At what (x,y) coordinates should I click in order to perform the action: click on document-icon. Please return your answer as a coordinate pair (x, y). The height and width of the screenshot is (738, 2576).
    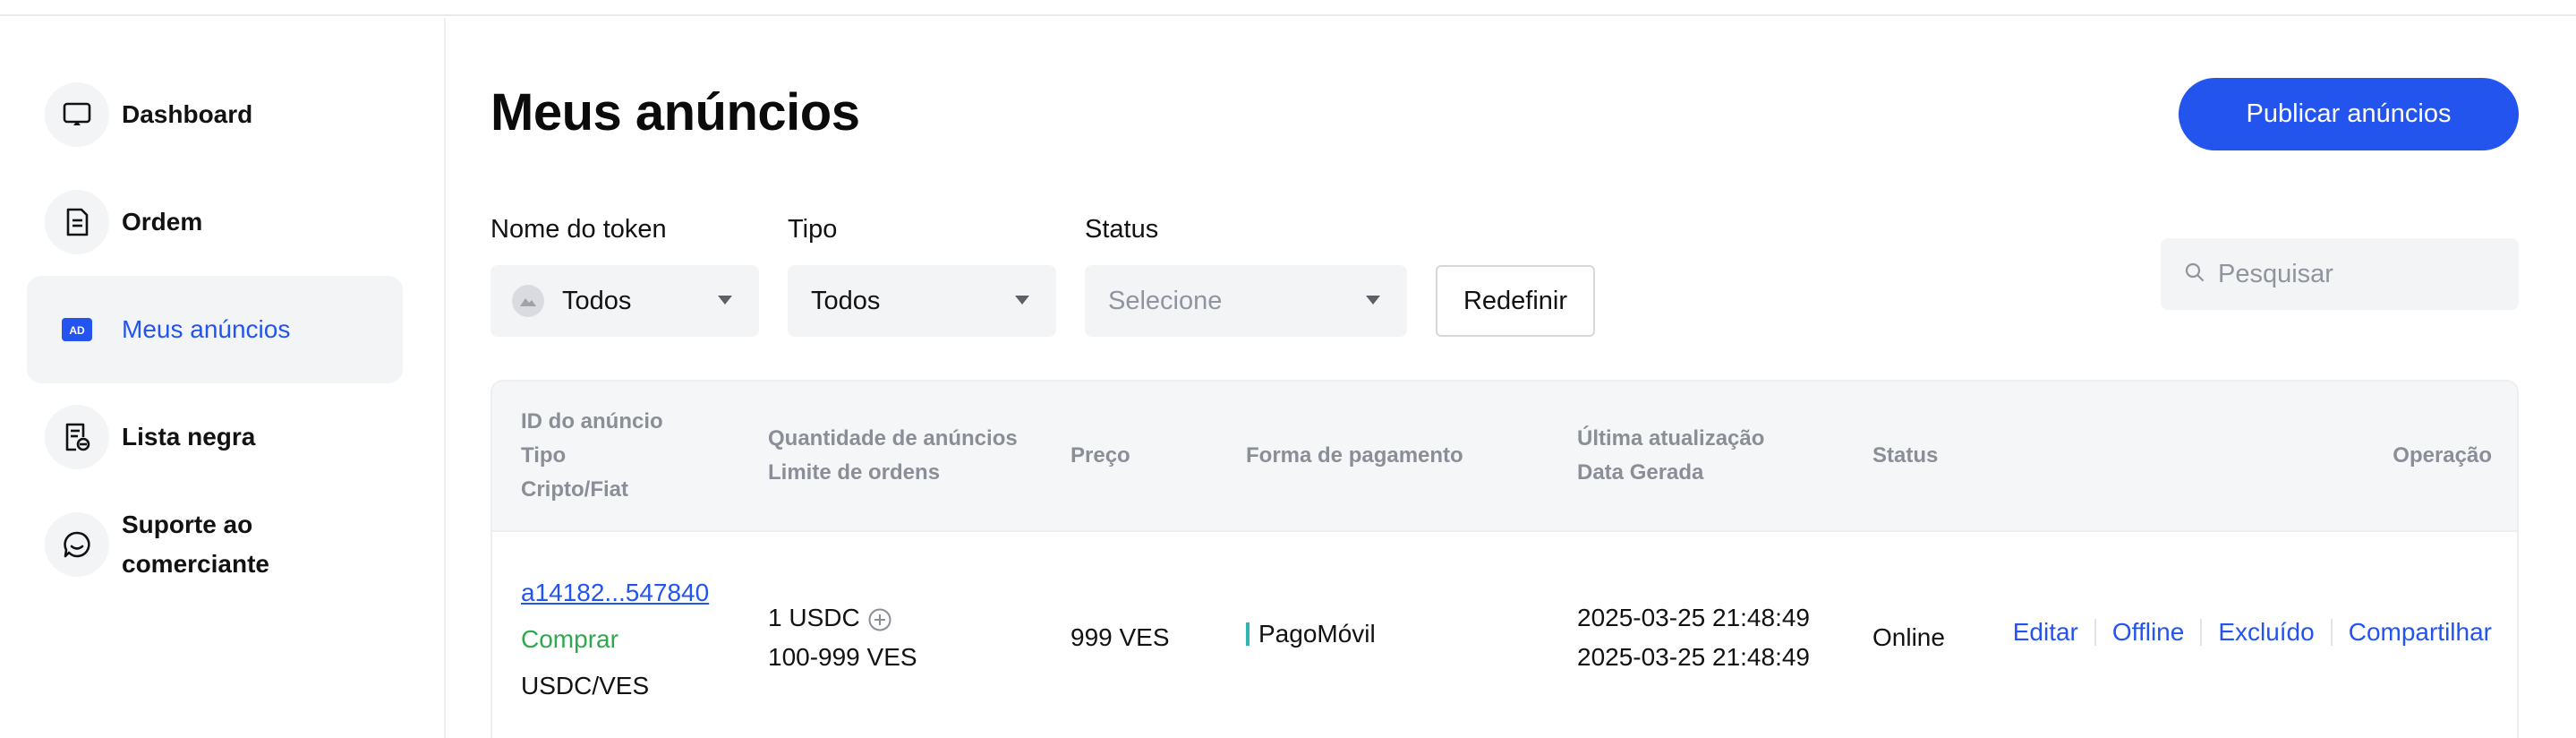
    Looking at the image, I should click on (77, 222).